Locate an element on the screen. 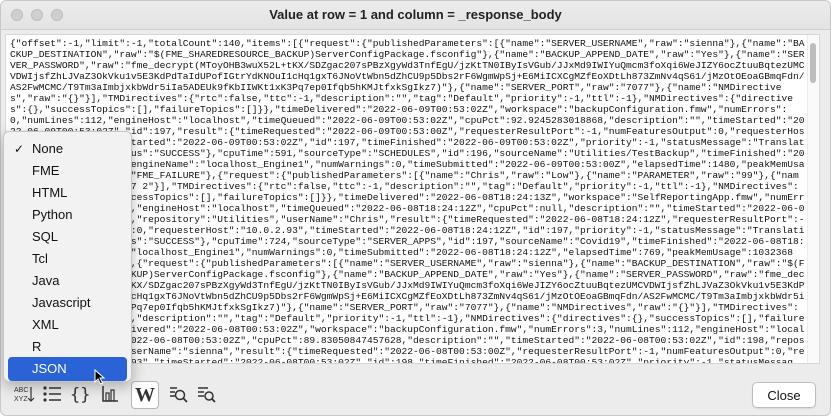  mouse-pointer-icon is located at coordinates (100, 377).